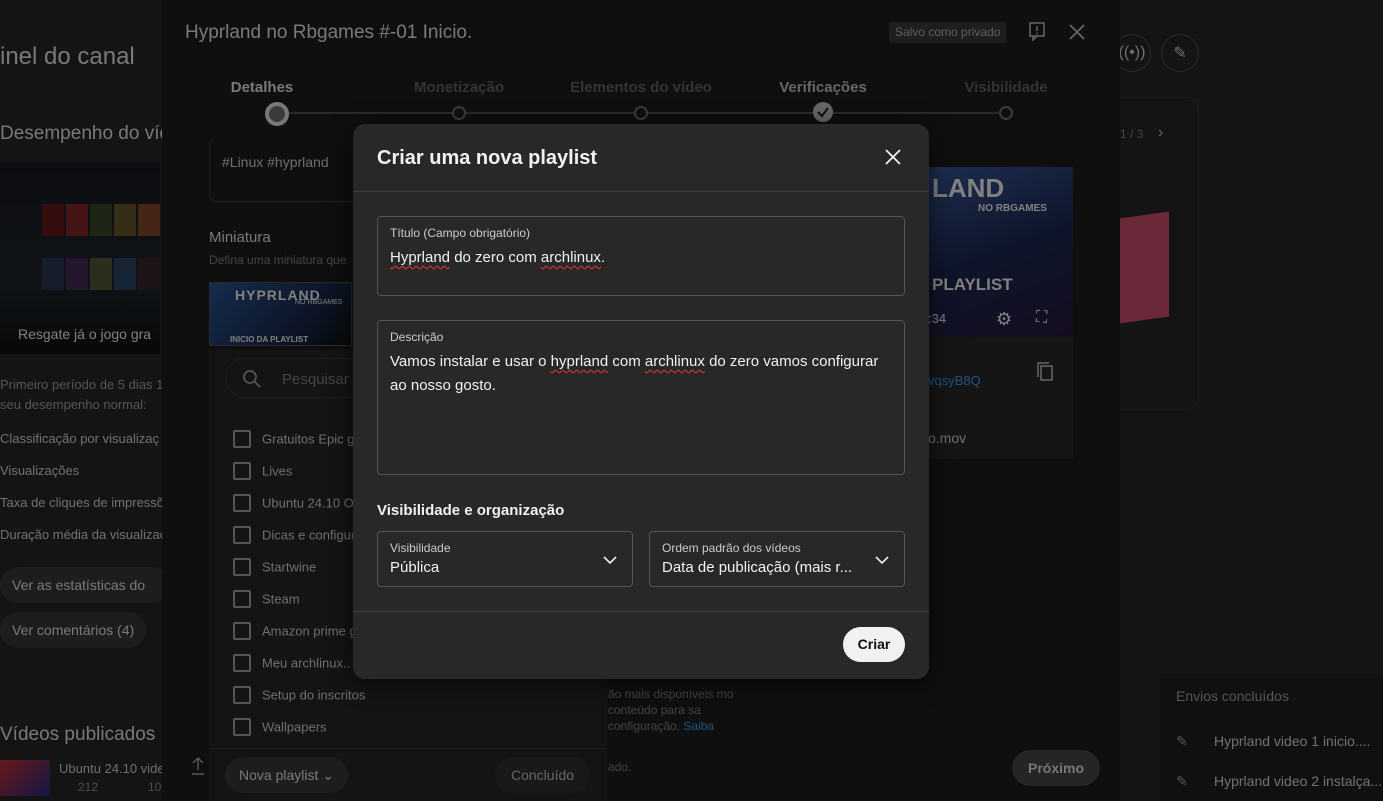 The height and width of the screenshot is (801, 1383). What do you see at coordinates (874, 644) in the screenshot?
I see `create-button: Criar` at bounding box center [874, 644].